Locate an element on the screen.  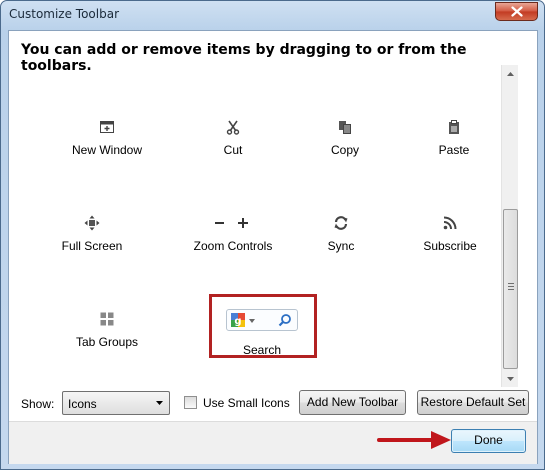
palette-item-full-screen: Full Screen is located at coordinates (92, 245).